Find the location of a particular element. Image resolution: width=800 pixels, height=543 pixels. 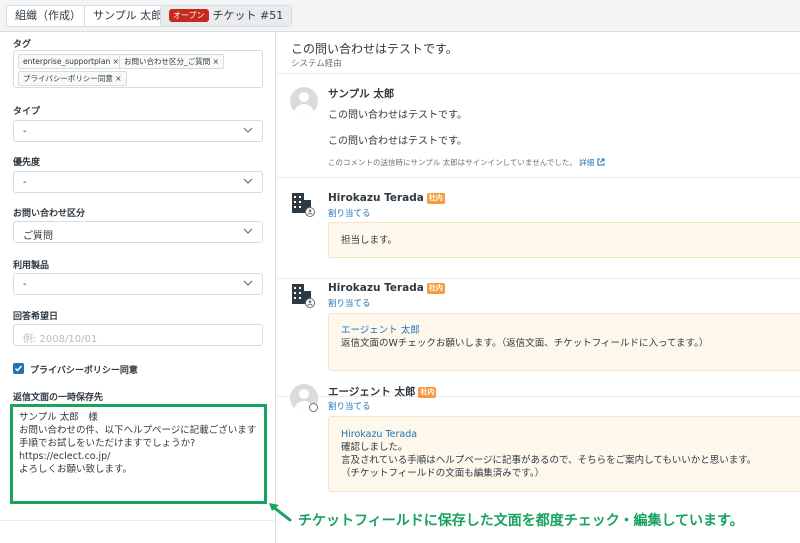

product-select: - is located at coordinates (138, 284).